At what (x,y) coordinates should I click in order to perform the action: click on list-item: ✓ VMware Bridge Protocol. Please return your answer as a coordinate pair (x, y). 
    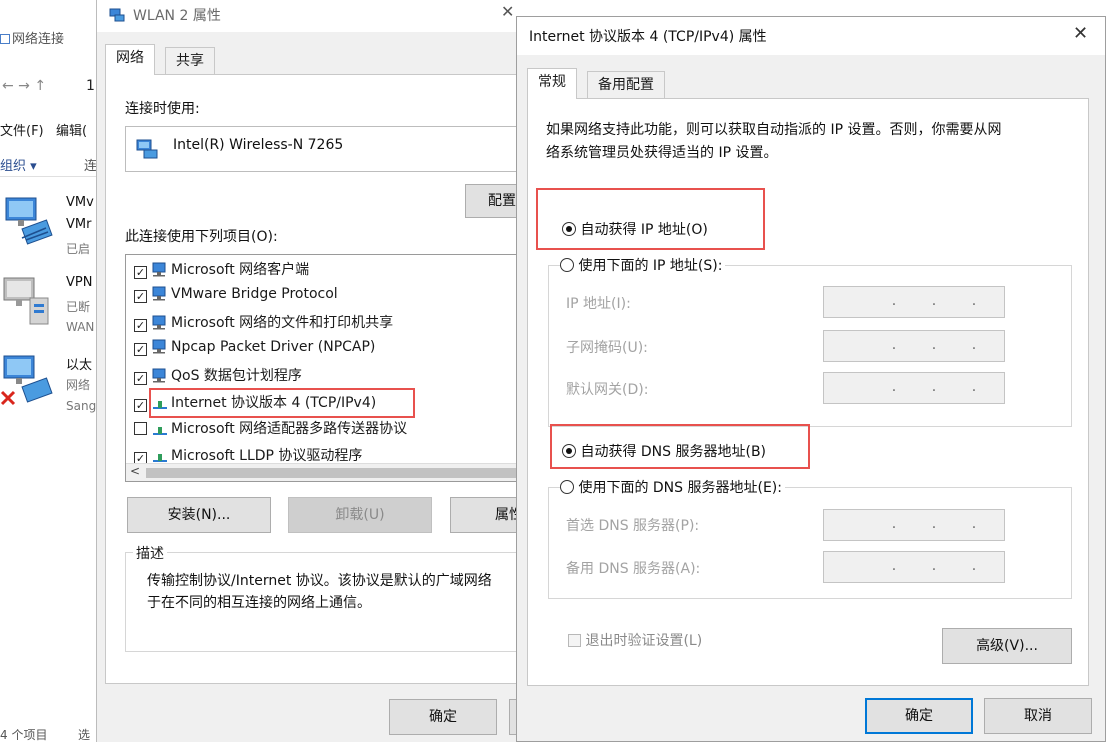
    Looking at the image, I should click on (236, 297).